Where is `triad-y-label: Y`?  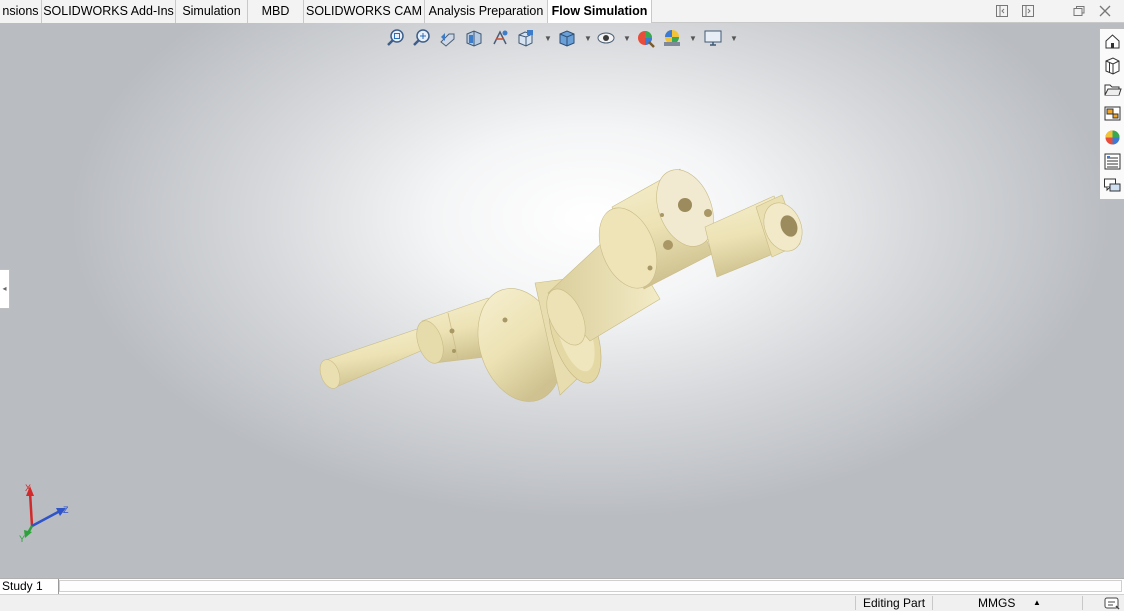 triad-y-label: Y is located at coordinates (22, 539).